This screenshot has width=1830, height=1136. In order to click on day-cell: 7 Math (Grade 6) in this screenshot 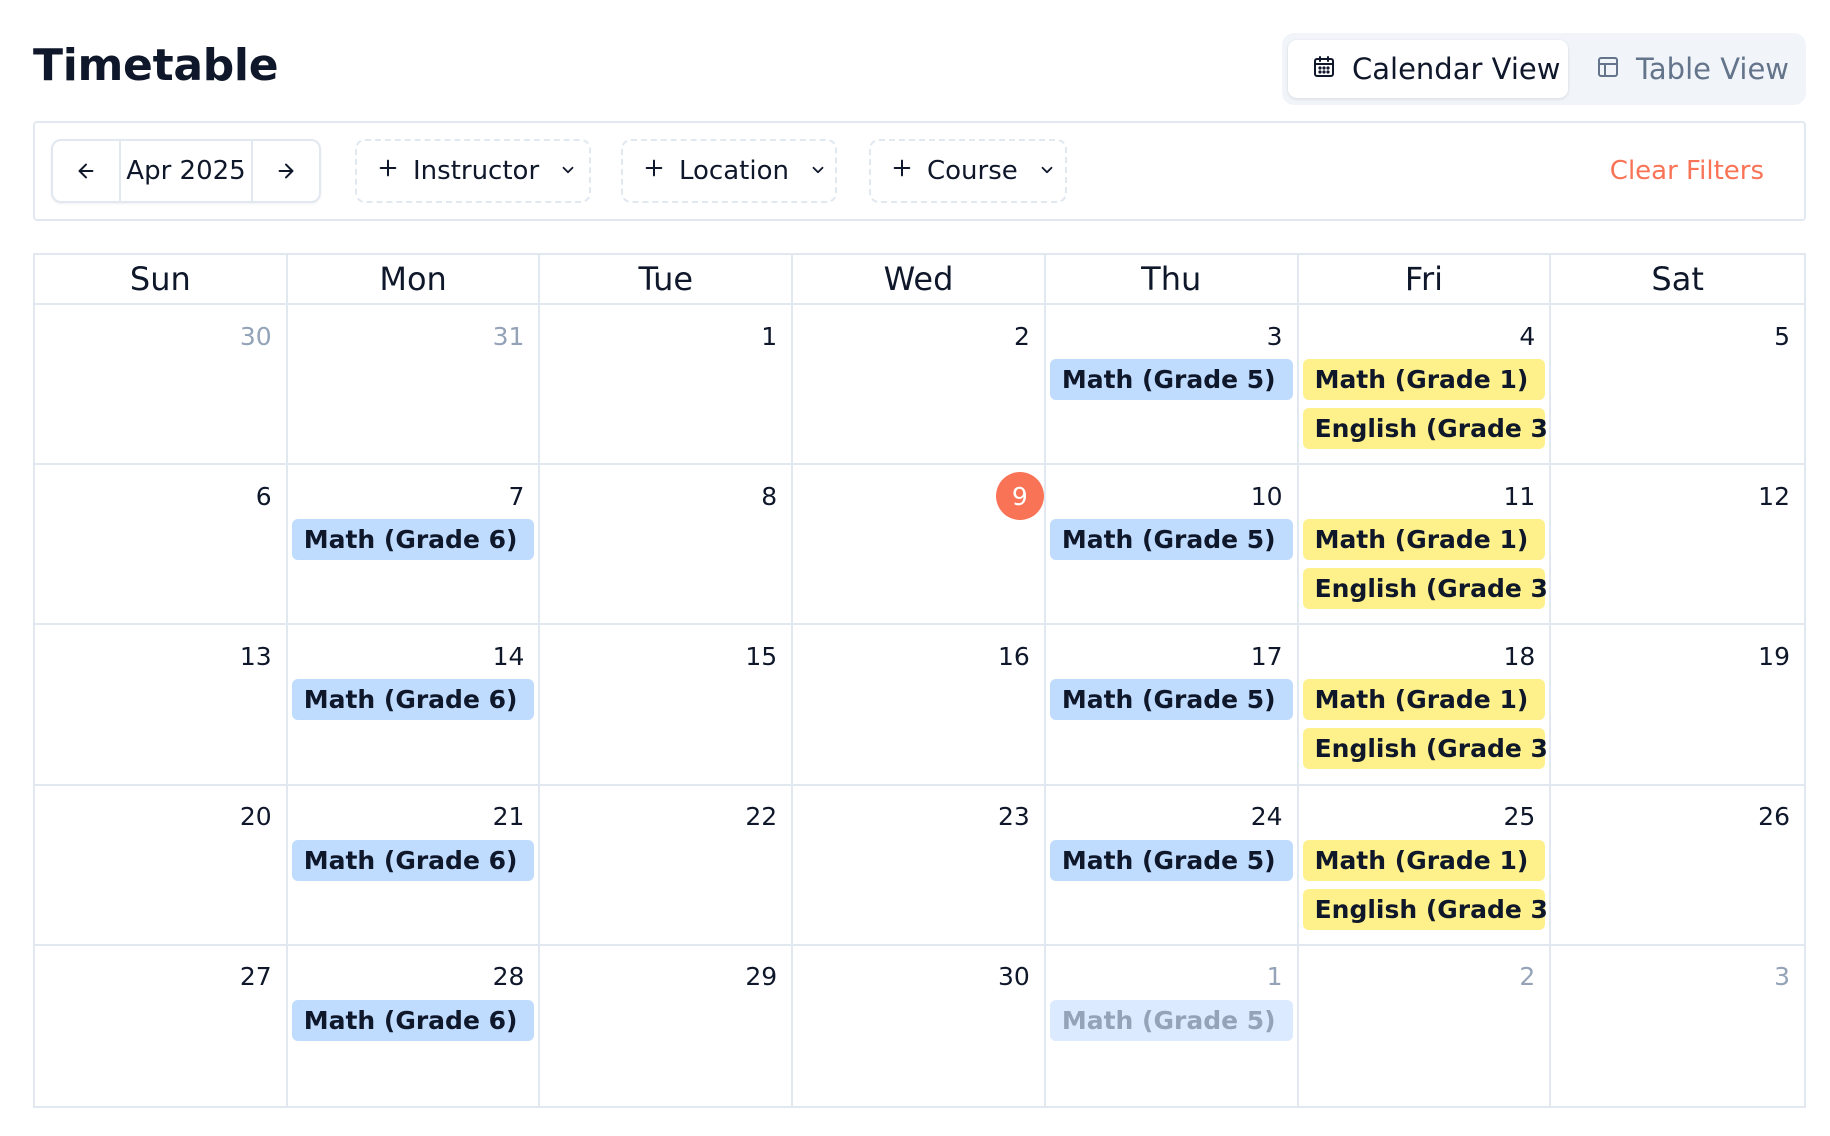, I will do `click(414, 545)`.